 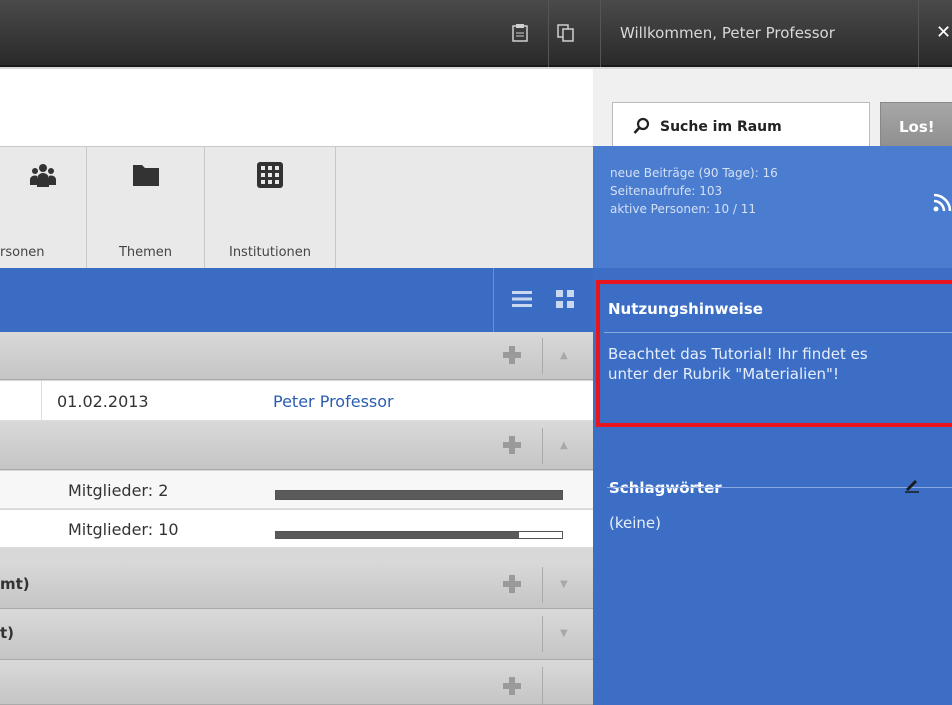 What do you see at coordinates (520, 33) in the screenshot?
I see `clipboard-icon` at bounding box center [520, 33].